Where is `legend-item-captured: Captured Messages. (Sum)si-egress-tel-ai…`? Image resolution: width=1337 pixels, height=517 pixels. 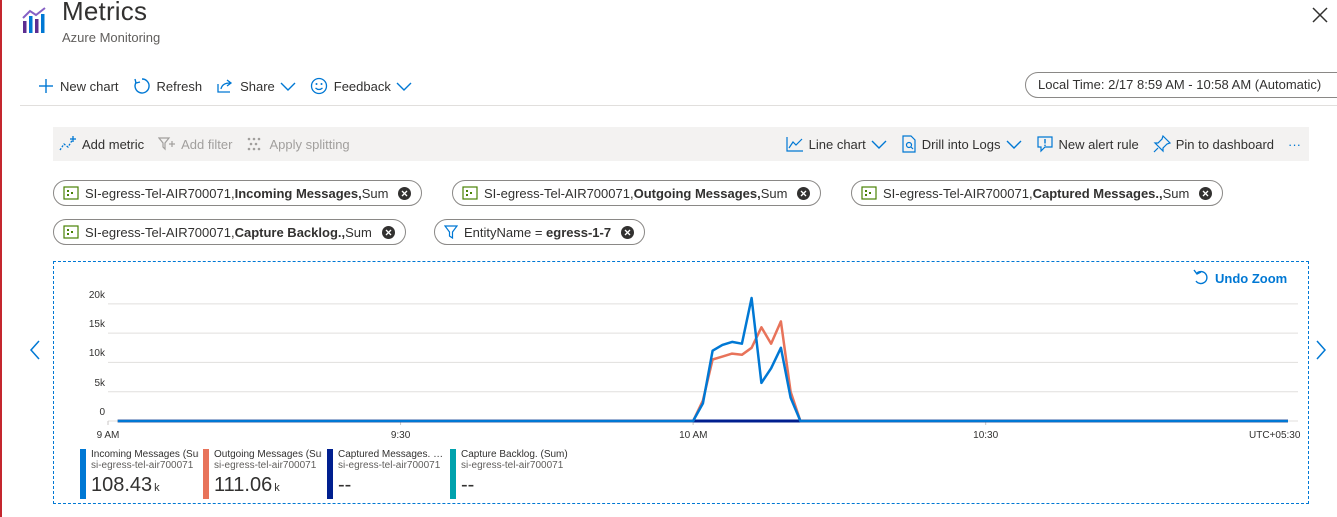 legend-item-captured: Captured Messages. (Sum)si-egress-tel-ai… is located at coordinates (386, 474).